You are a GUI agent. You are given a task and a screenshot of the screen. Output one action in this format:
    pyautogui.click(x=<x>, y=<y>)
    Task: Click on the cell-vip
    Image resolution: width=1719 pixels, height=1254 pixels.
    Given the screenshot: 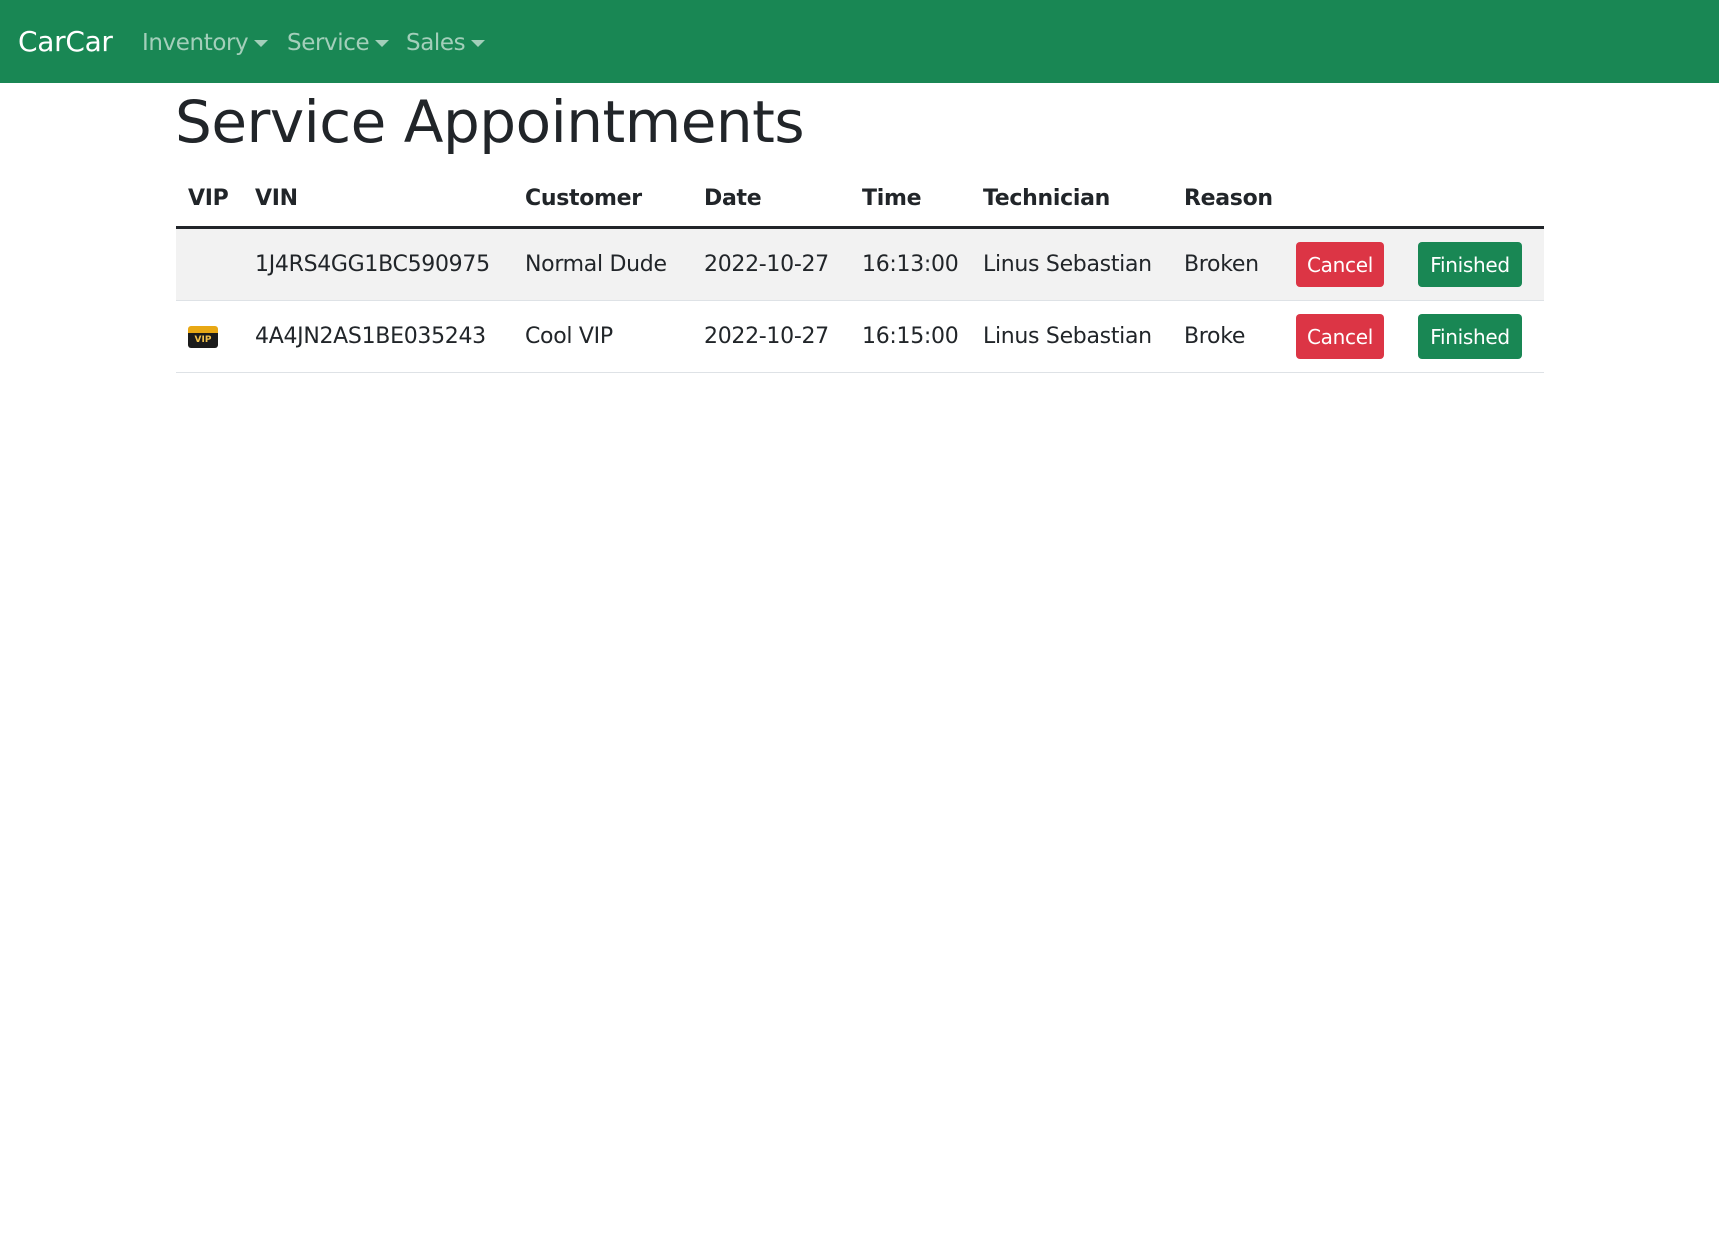 What is the action you would take?
    pyautogui.click(x=209, y=264)
    